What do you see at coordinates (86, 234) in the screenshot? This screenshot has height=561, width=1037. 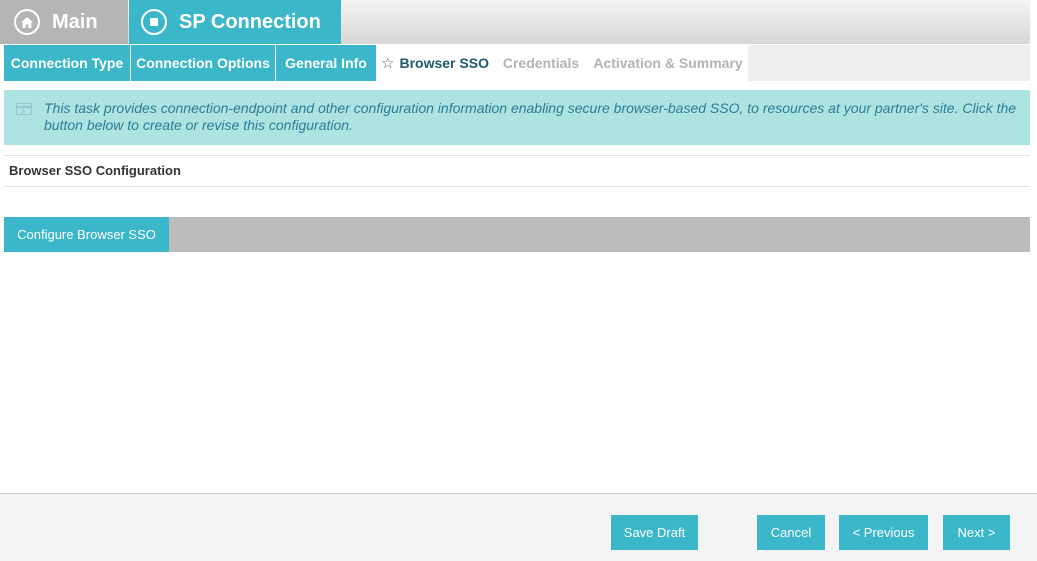 I see `configure-browser-sso-button: Configure Browser SSO` at bounding box center [86, 234].